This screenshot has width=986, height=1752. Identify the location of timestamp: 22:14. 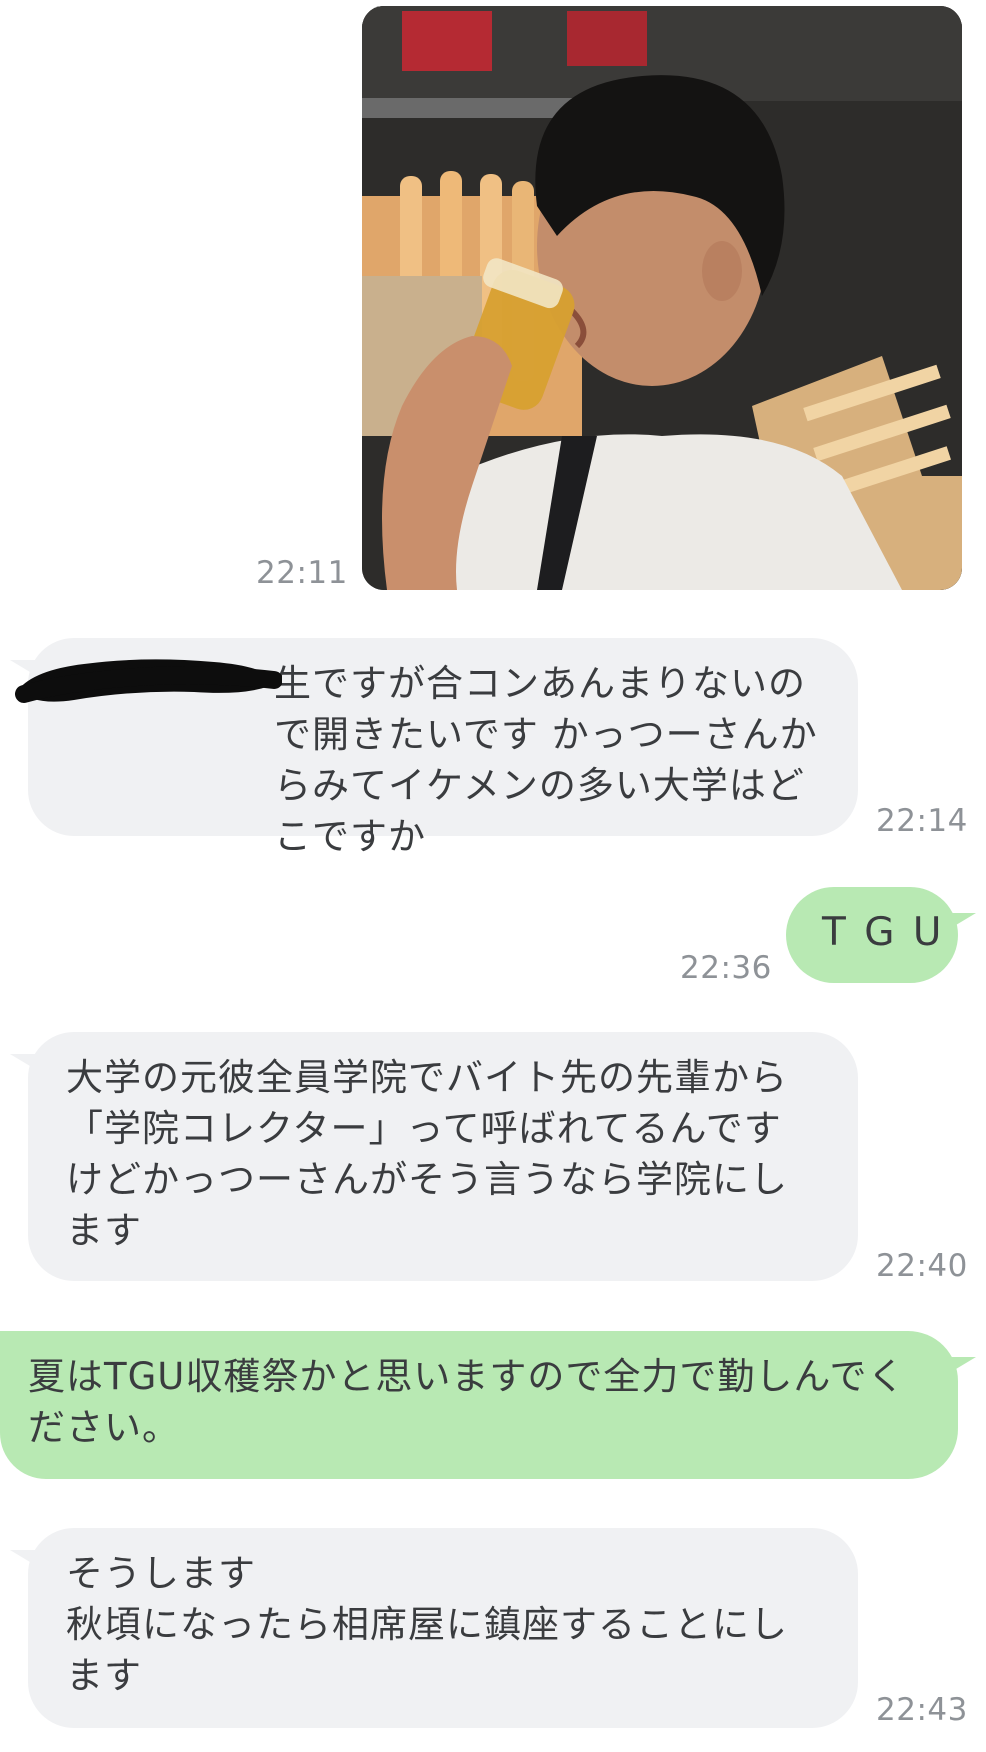
(922, 821).